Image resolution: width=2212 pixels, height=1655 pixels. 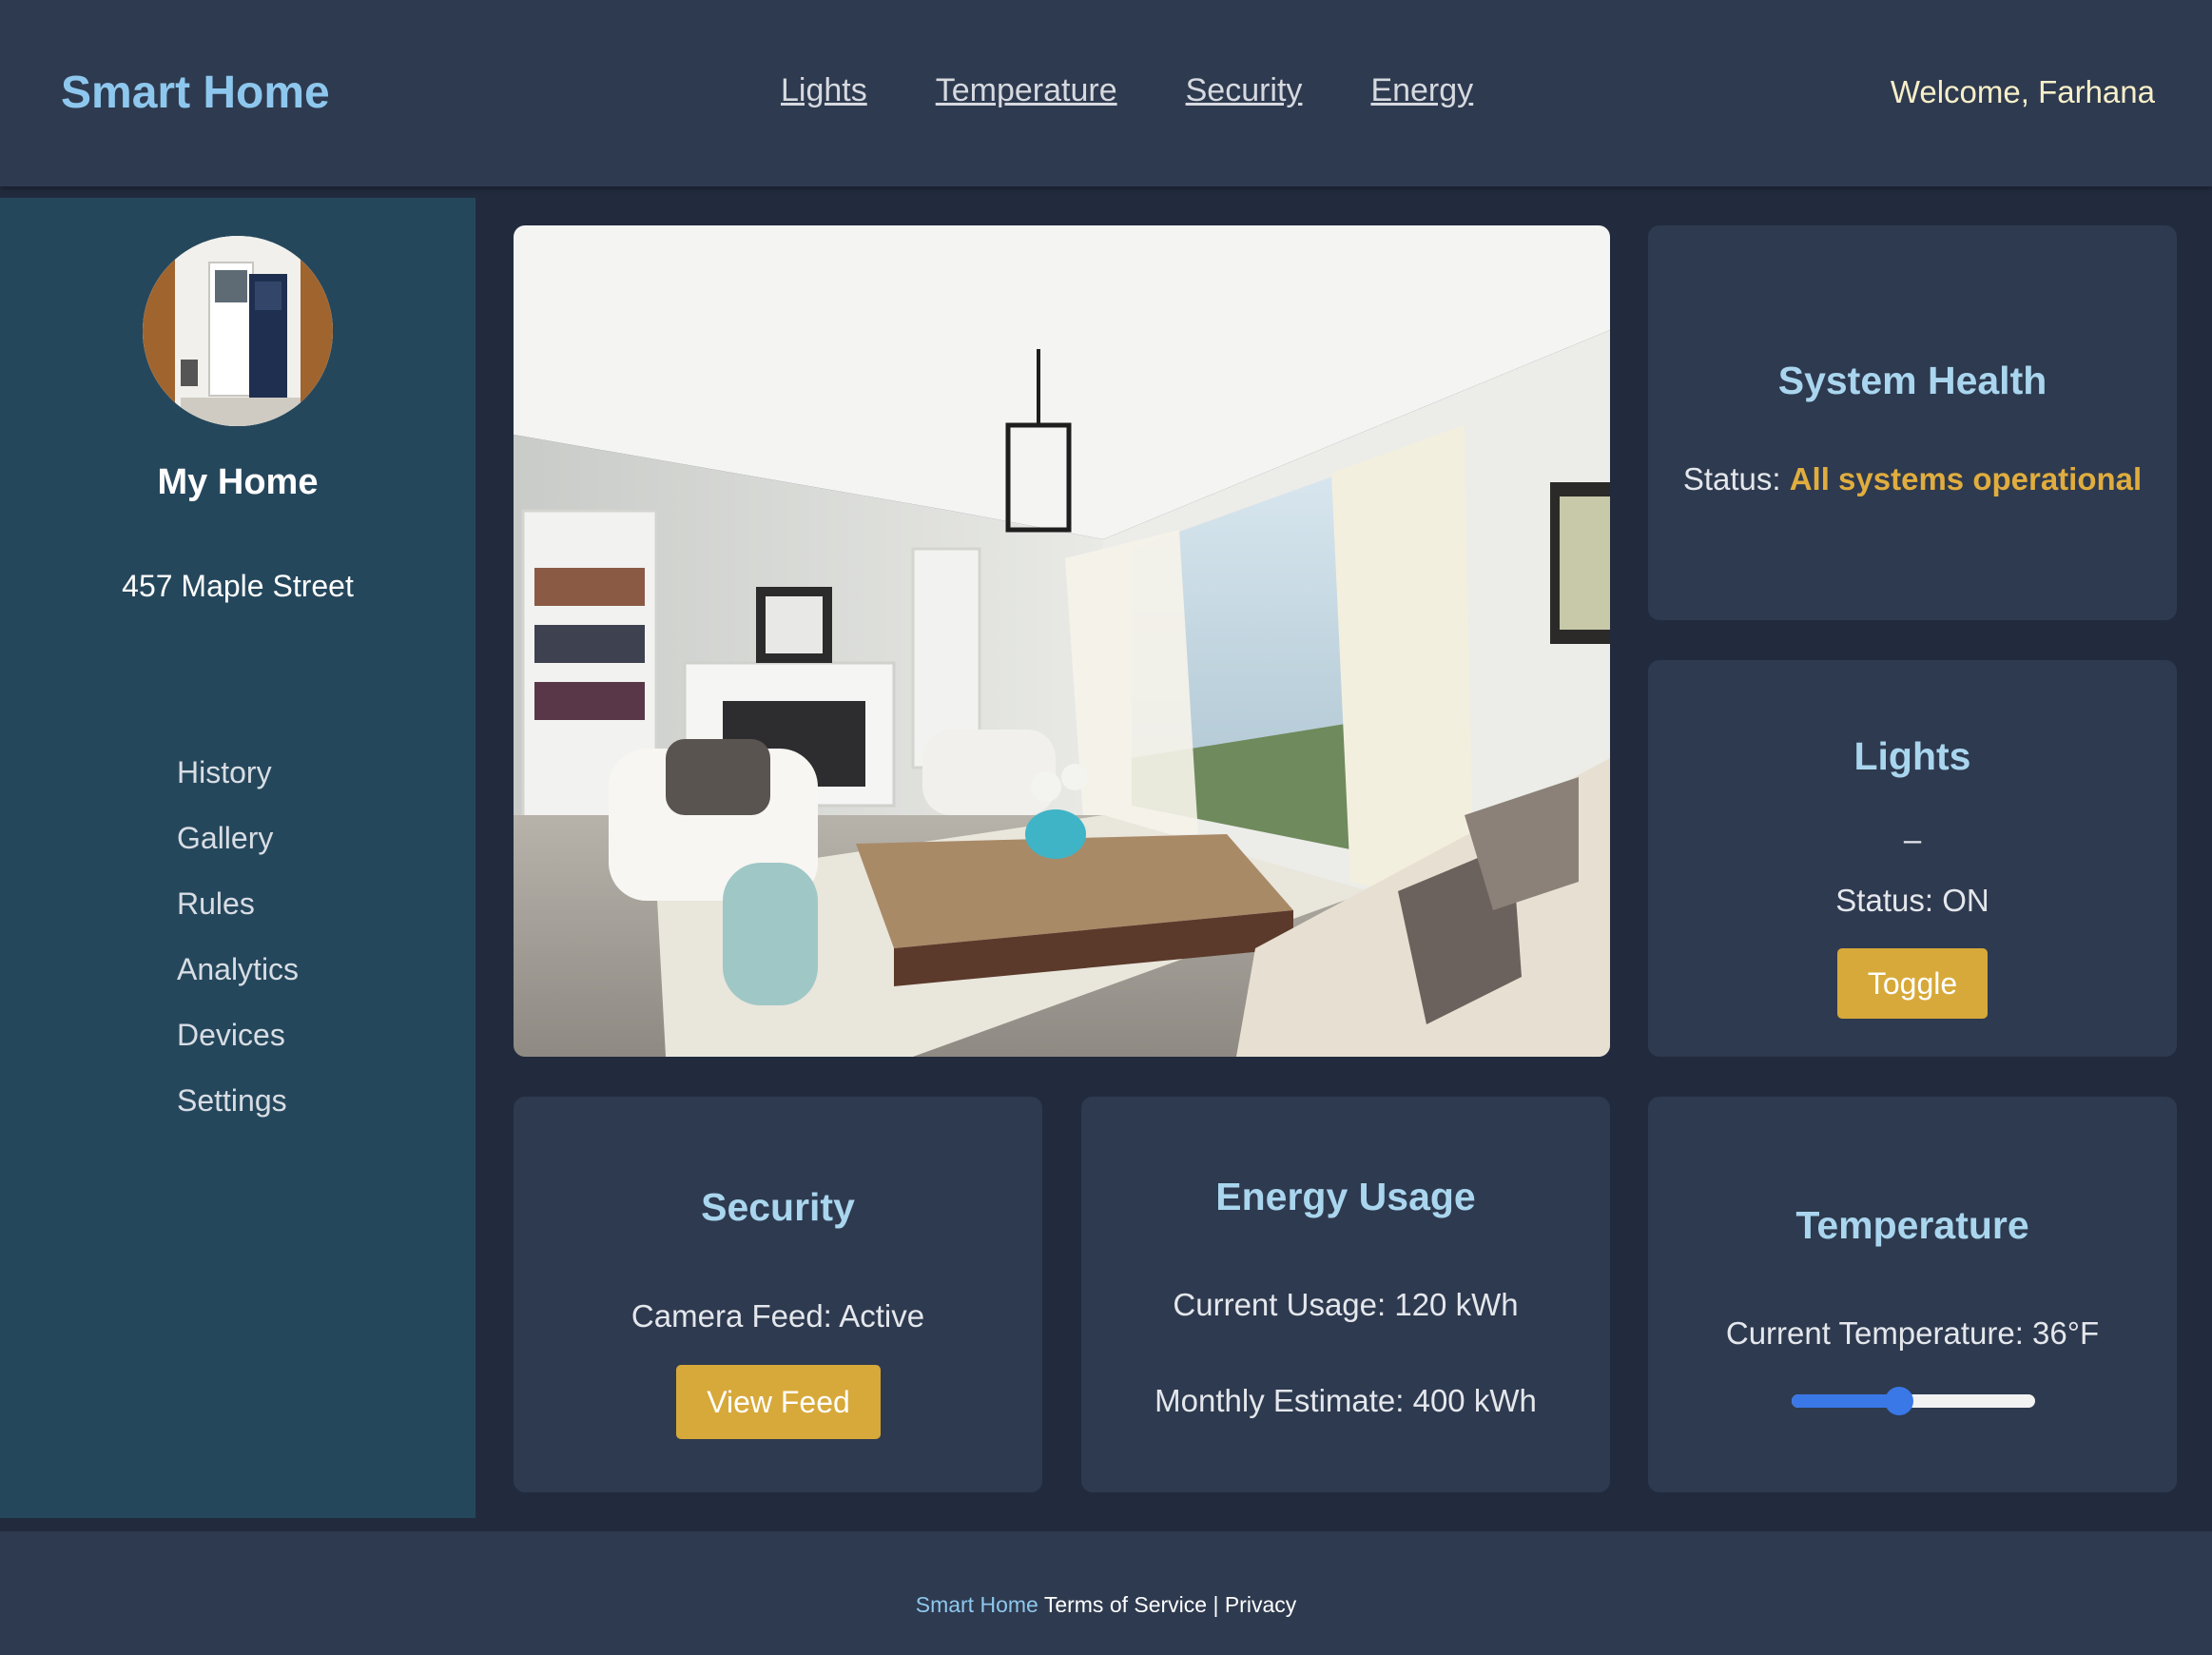 What do you see at coordinates (977, 1604) in the screenshot?
I see `footer-brand: Smart Home` at bounding box center [977, 1604].